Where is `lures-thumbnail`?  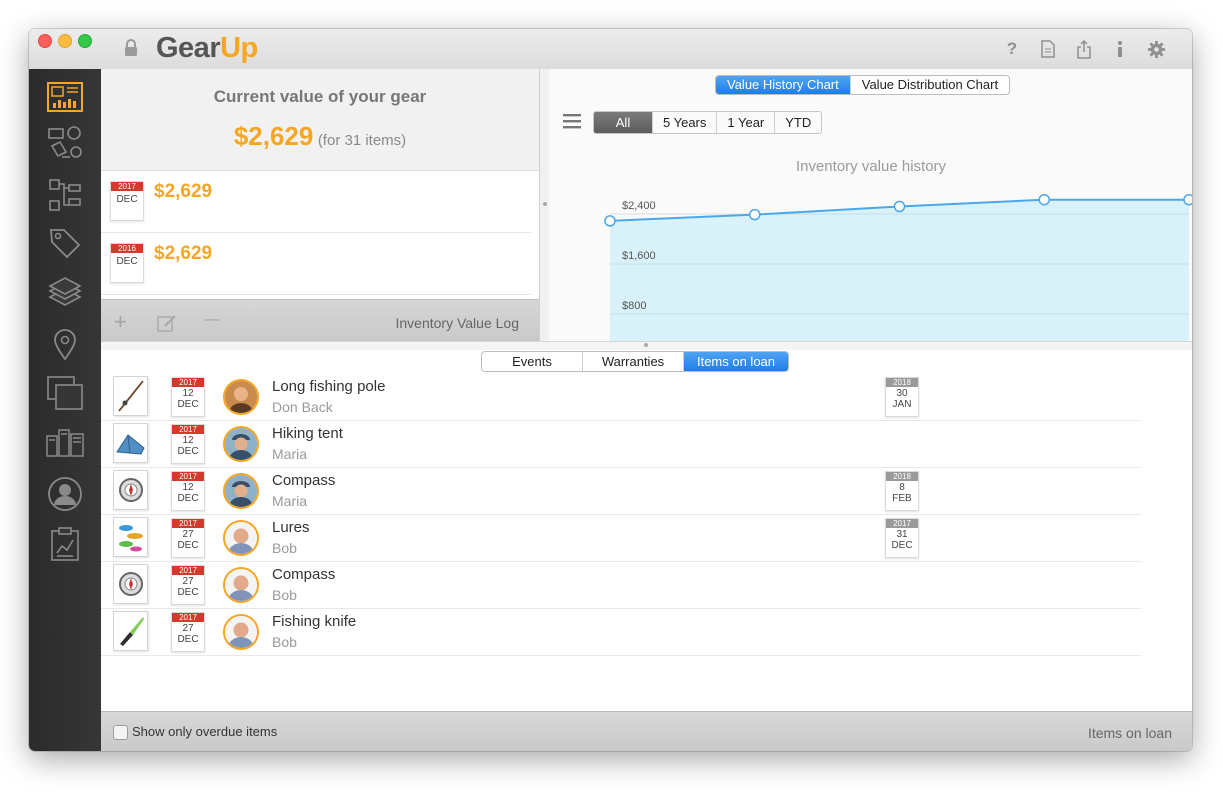
lures-thumbnail is located at coordinates (130, 537).